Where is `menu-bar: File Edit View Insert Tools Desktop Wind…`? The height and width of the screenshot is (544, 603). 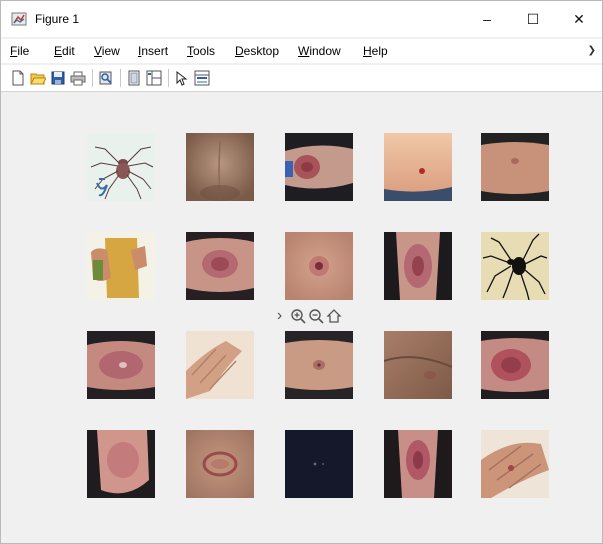
menu-bar: File Edit View Insert Tools Desktop Wind… is located at coordinates (301, 51).